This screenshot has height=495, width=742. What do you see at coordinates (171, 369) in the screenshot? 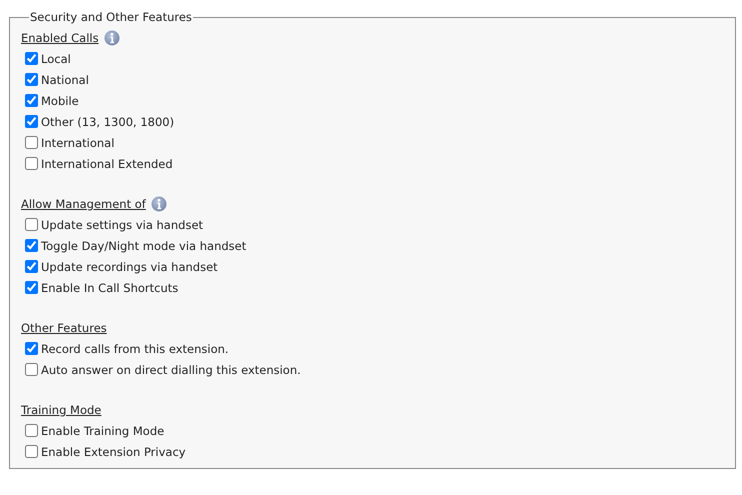
I see `option-label: Auto answer on direct dialling this extension.` at bounding box center [171, 369].